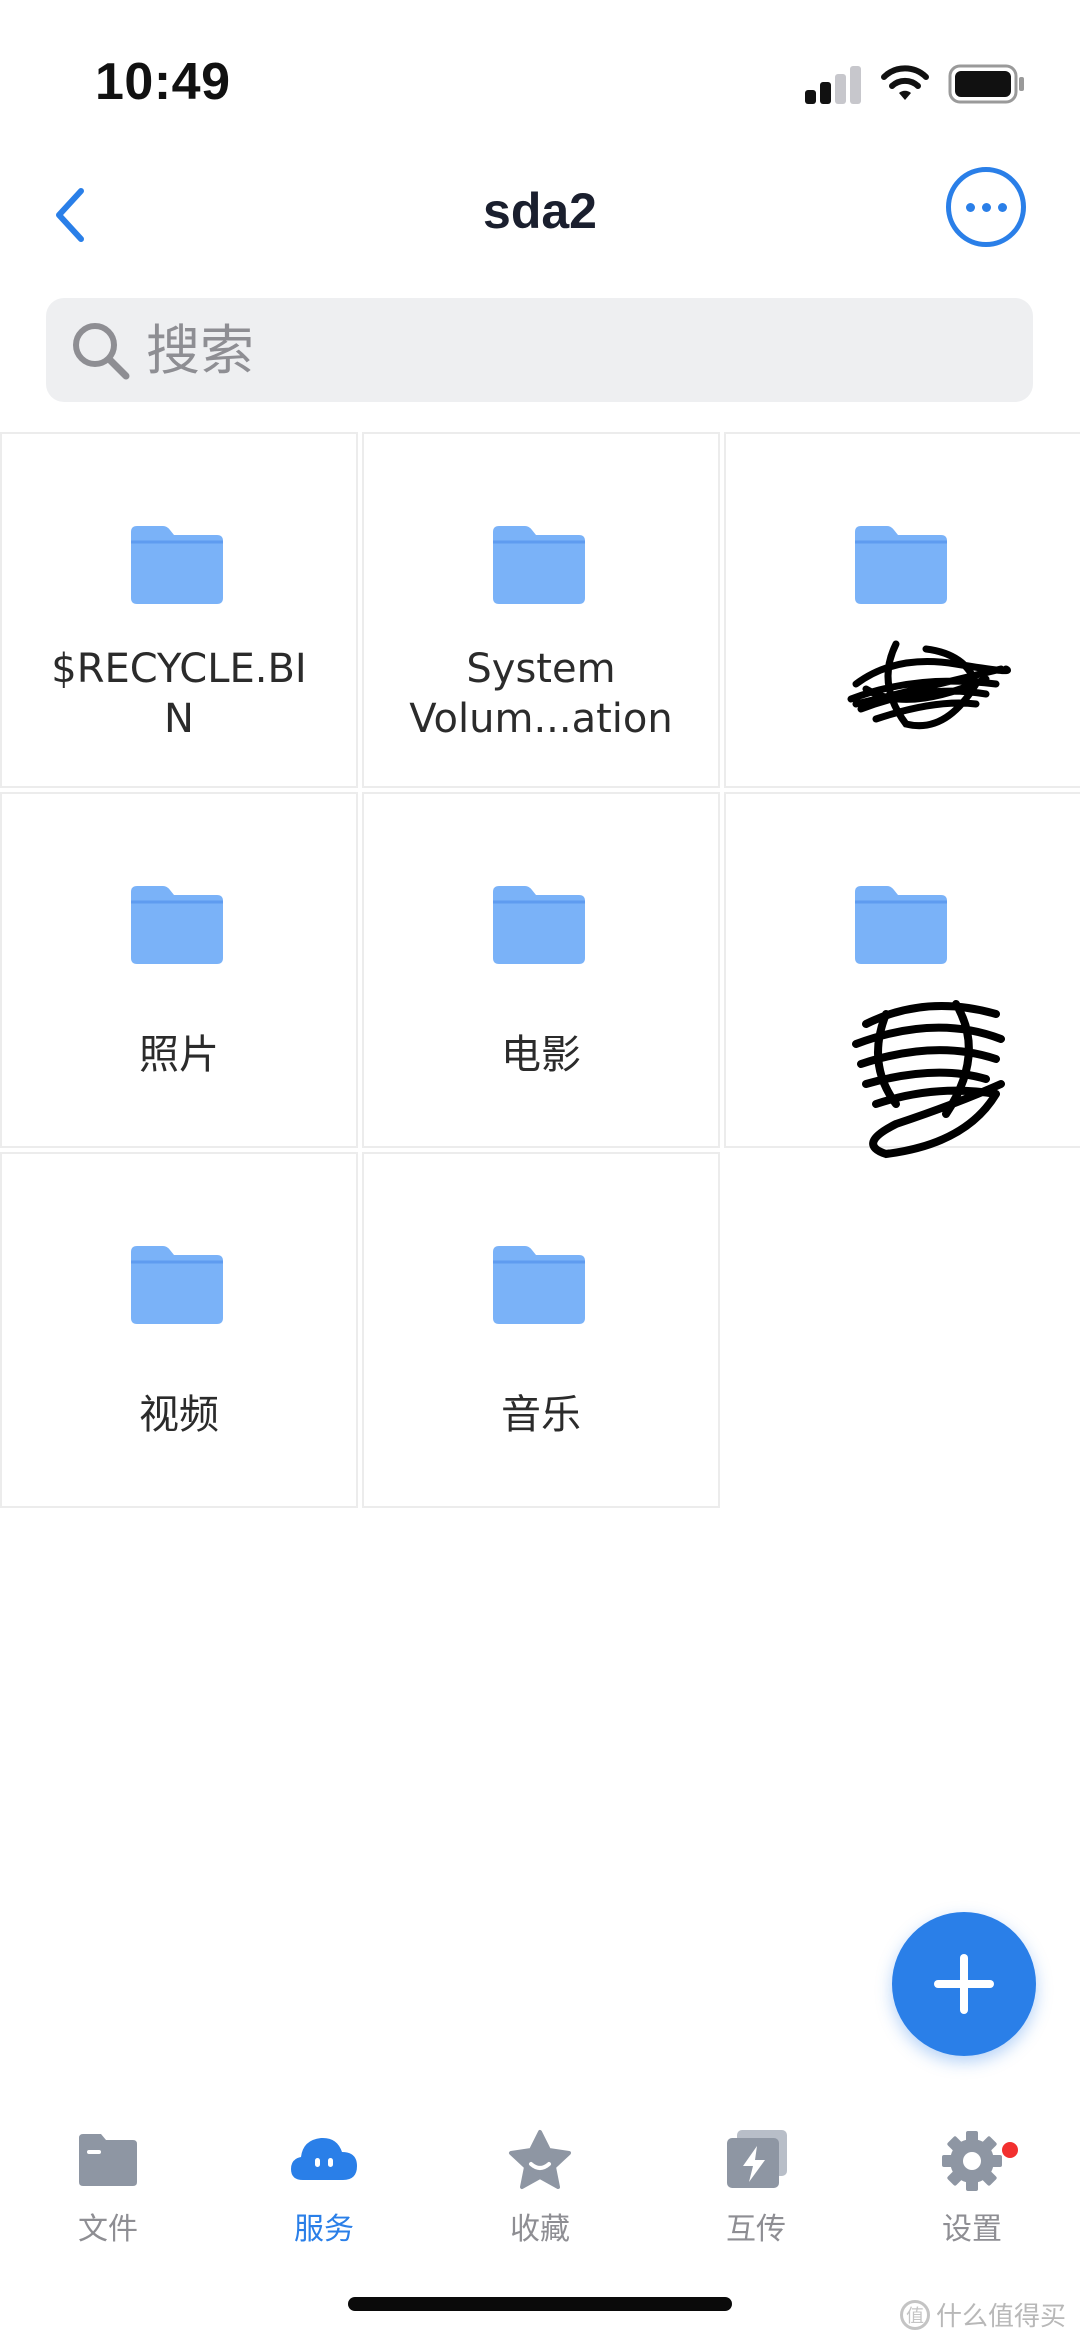 The image size is (1080, 2338). What do you see at coordinates (540, 2229) in the screenshot?
I see `tab-label: 收藏` at bounding box center [540, 2229].